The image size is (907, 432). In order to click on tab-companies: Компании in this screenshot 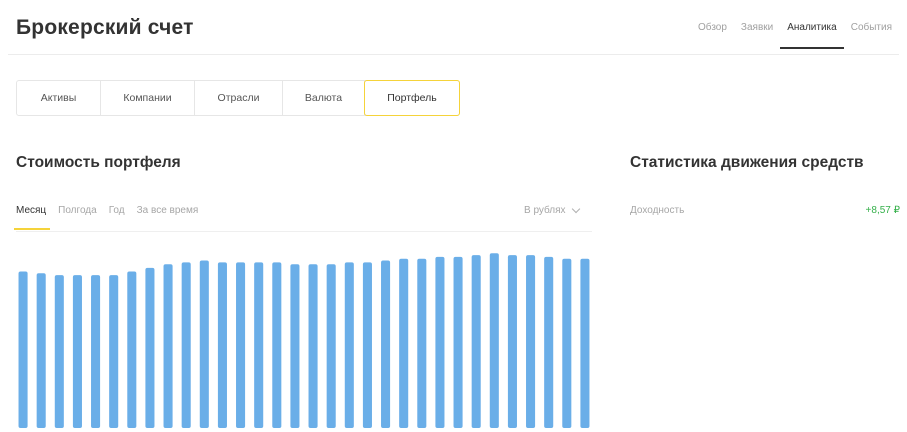, I will do `click(148, 98)`.